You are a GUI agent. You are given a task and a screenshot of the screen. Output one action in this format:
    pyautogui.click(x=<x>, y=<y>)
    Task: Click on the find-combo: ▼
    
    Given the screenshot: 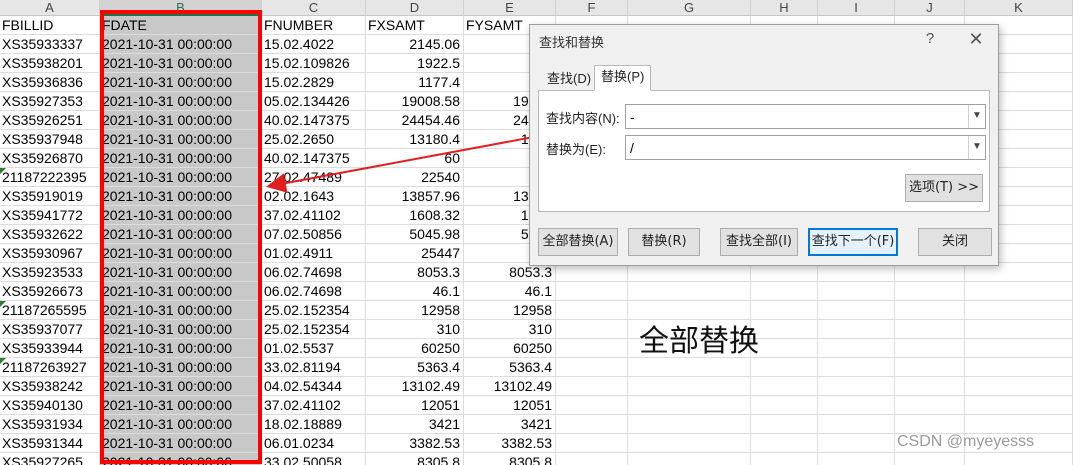 What is the action you would take?
    pyautogui.click(x=805, y=116)
    